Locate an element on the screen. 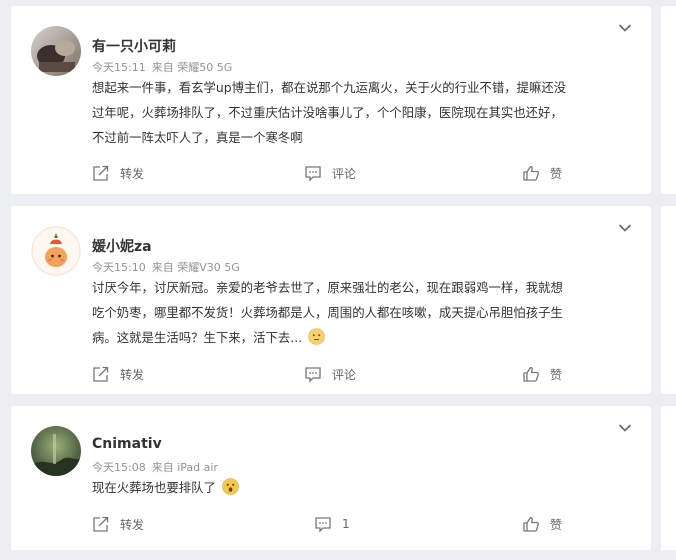 The height and width of the screenshot is (560, 676). side-card-middle is located at coordinates (668, 300).